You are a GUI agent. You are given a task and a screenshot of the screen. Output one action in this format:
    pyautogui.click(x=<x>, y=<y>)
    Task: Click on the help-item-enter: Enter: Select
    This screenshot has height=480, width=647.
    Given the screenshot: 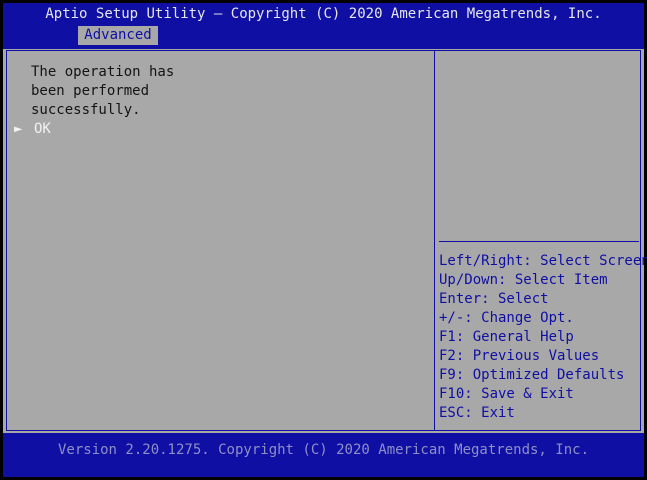 What is the action you would take?
    pyautogui.click(x=494, y=299)
    